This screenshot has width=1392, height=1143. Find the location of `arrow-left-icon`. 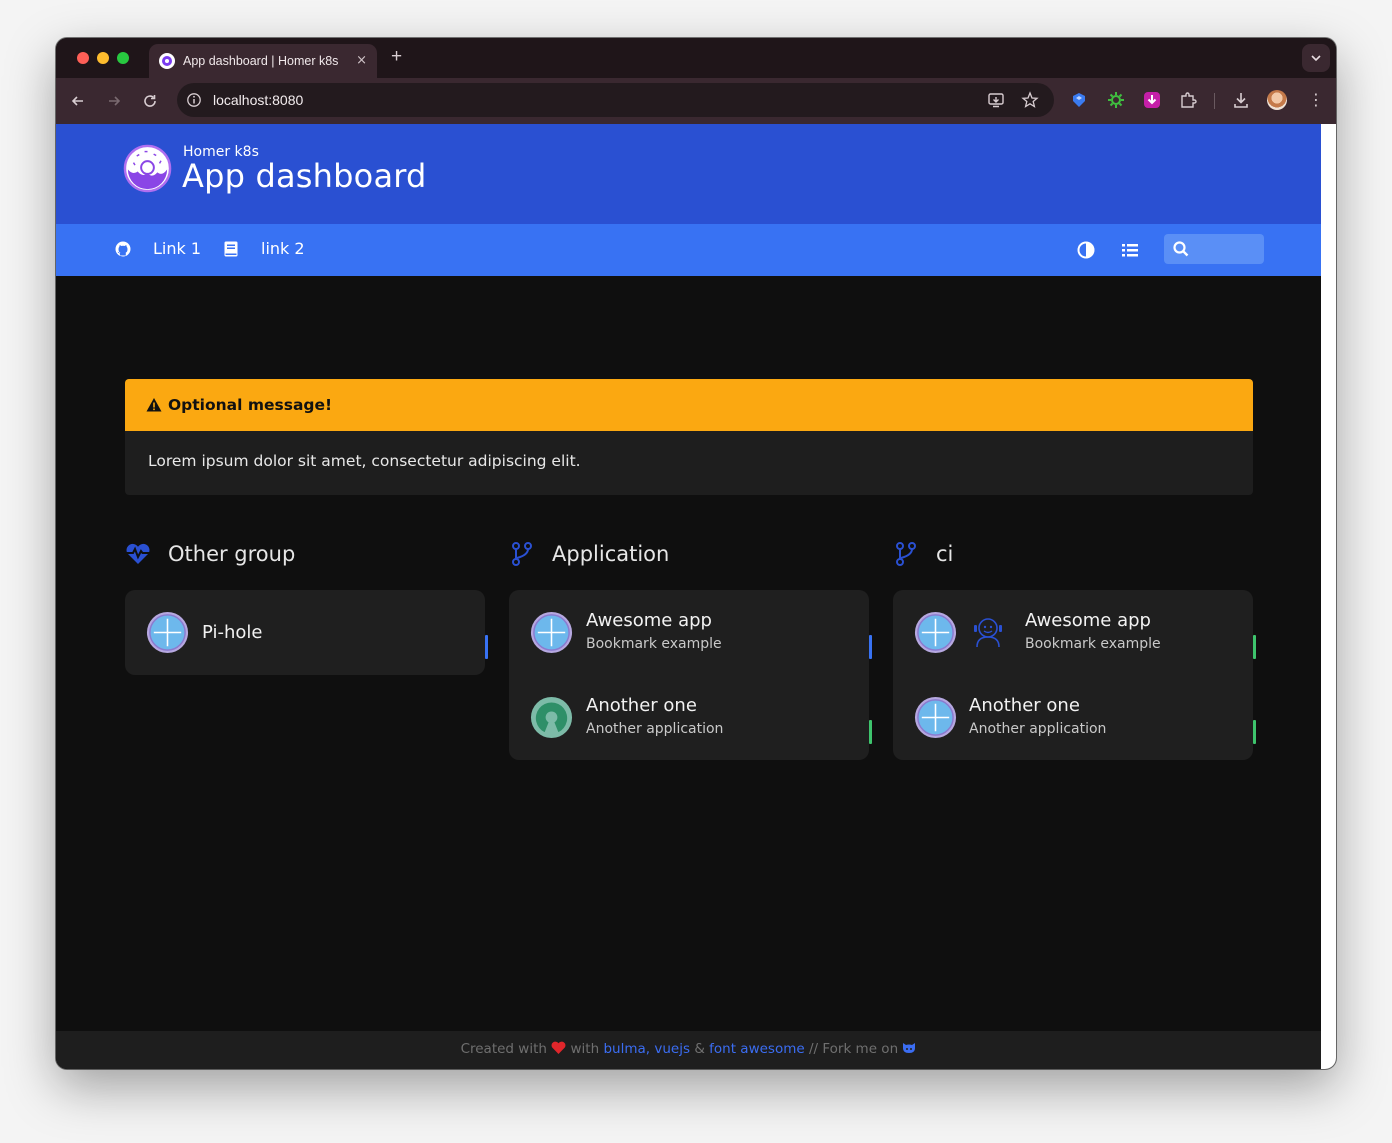

arrow-left-icon is located at coordinates (77, 101).